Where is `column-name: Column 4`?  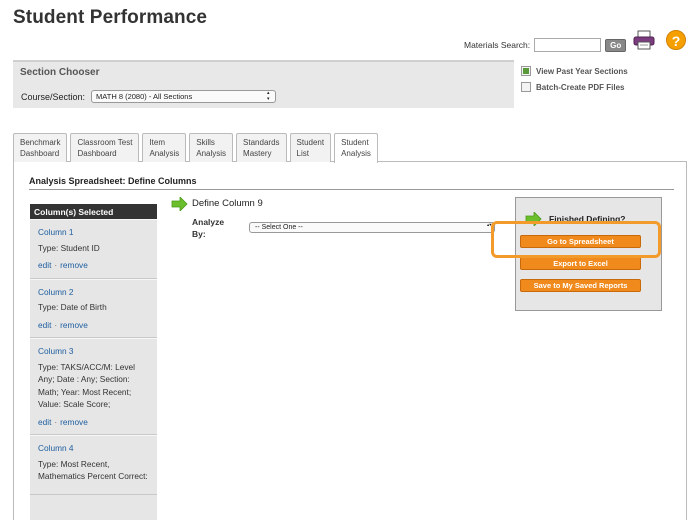 column-name: Column 4 is located at coordinates (56, 448).